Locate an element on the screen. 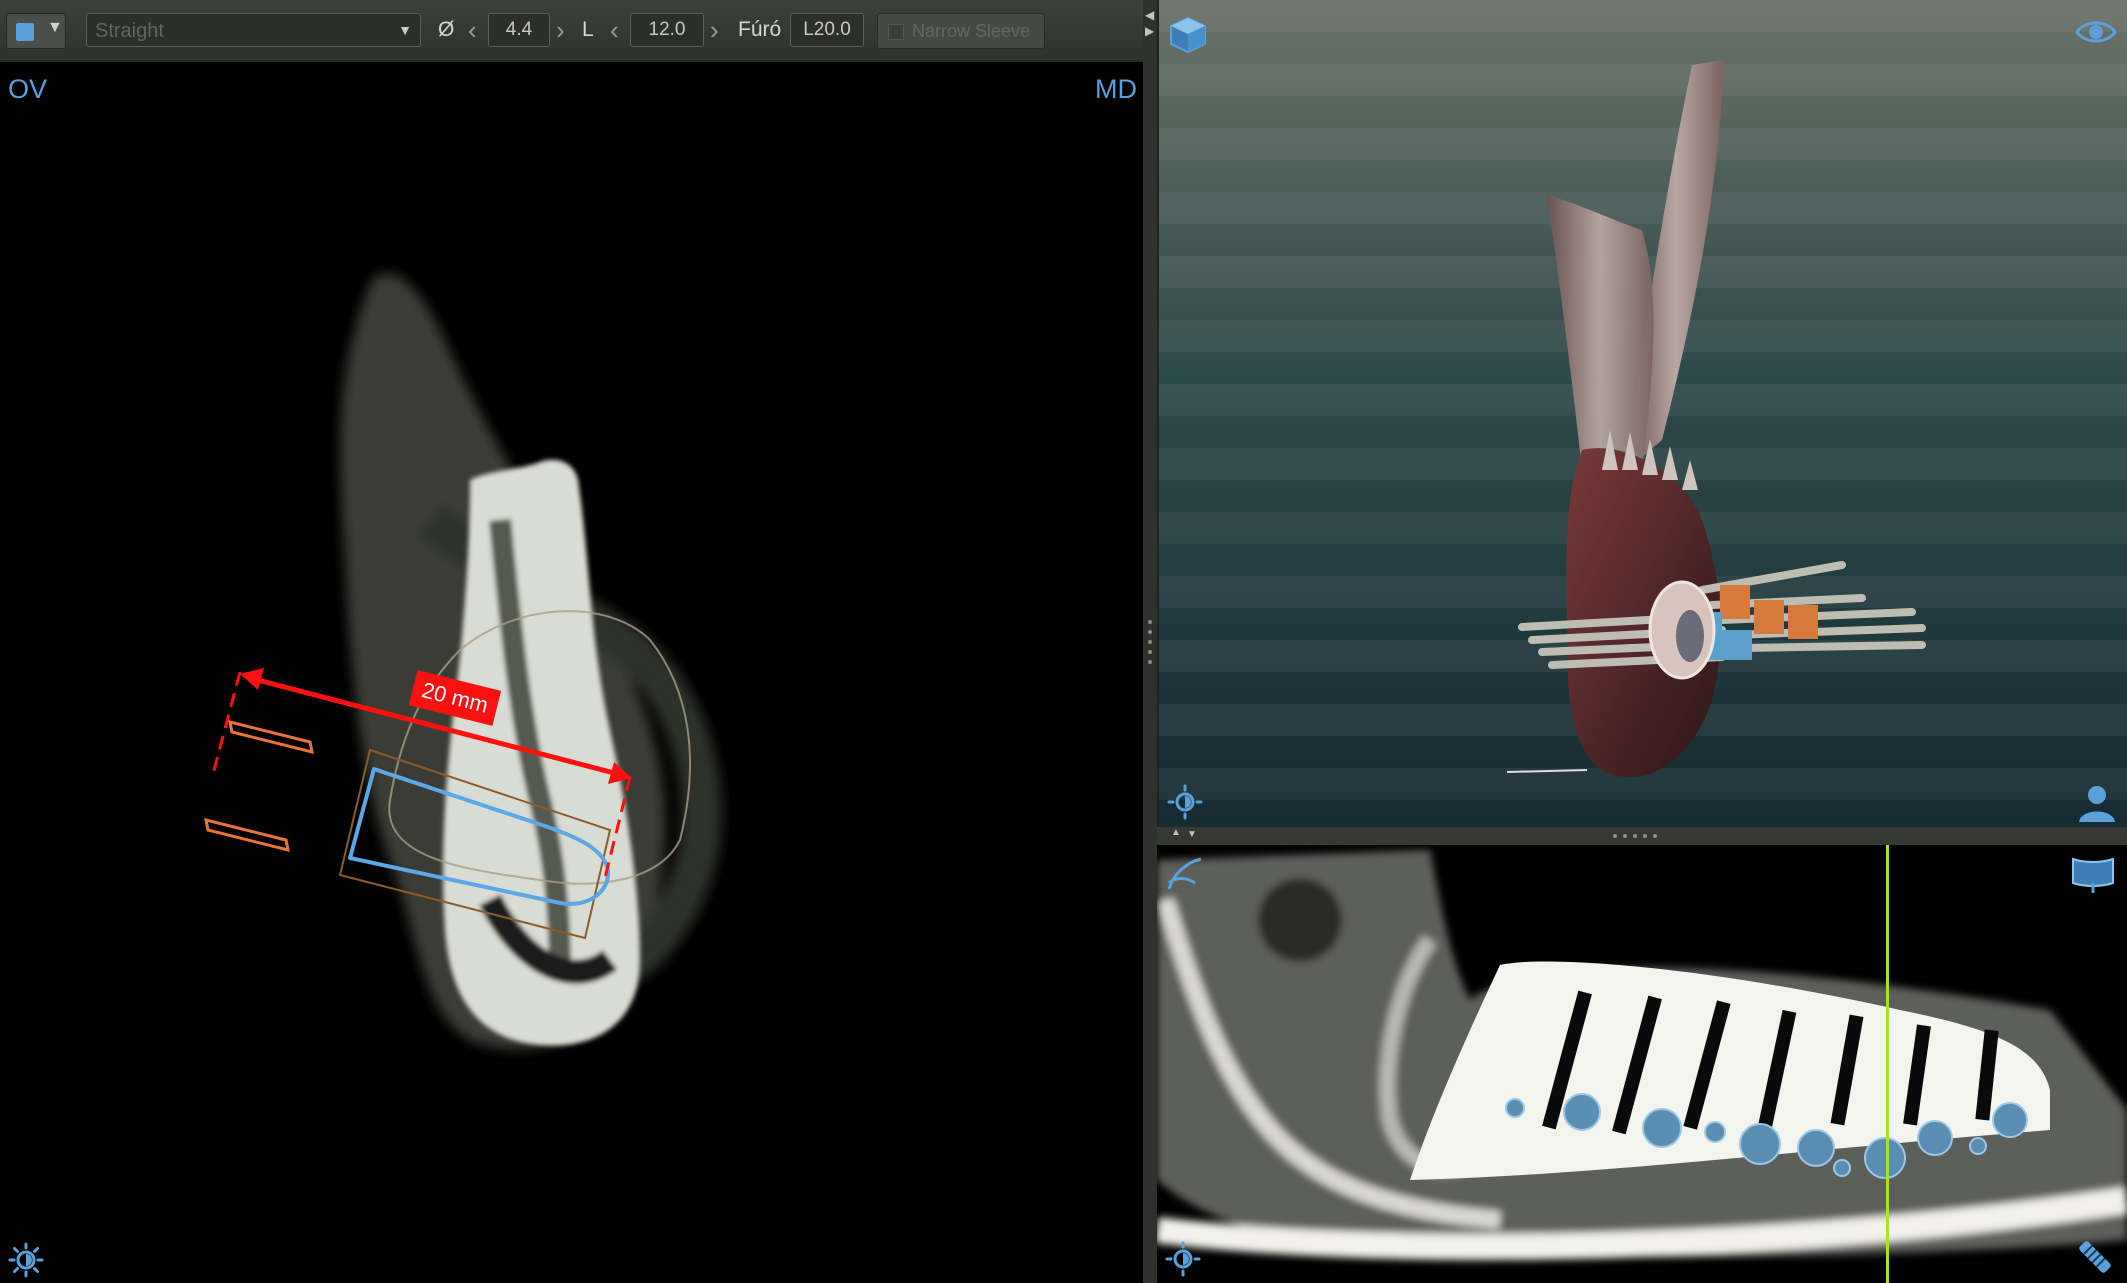 The image size is (2127, 1283). cube-icon is located at coordinates (1188, 35).